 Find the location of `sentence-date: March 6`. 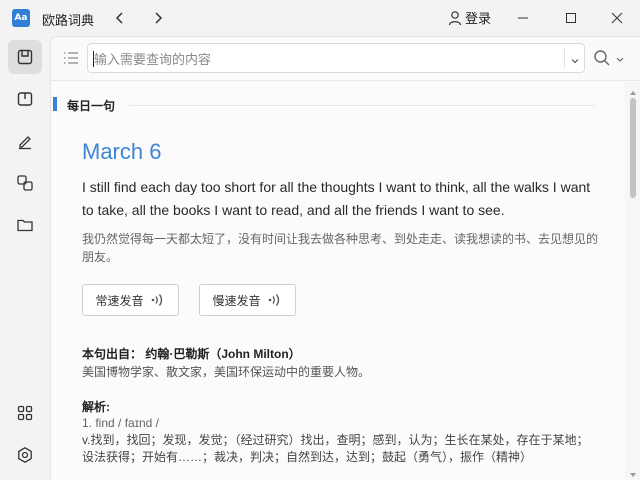

sentence-date: March 6 is located at coordinates (122, 151).